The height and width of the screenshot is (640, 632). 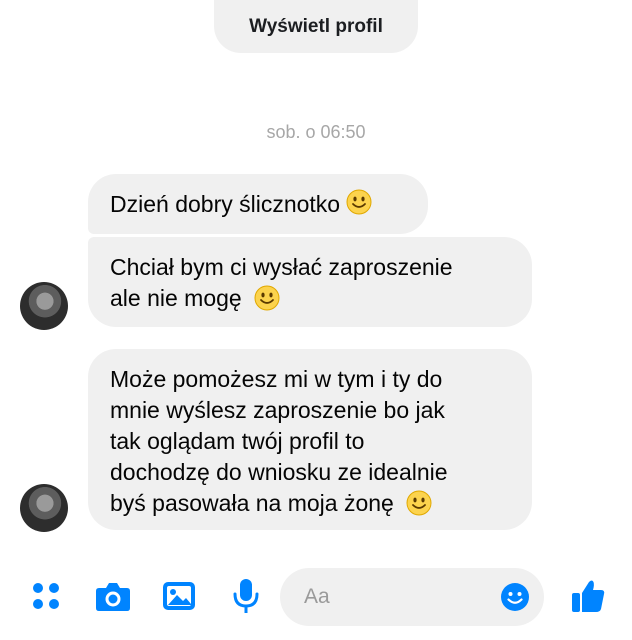 What do you see at coordinates (46, 596) in the screenshot?
I see `menu-dots-icon` at bounding box center [46, 596].